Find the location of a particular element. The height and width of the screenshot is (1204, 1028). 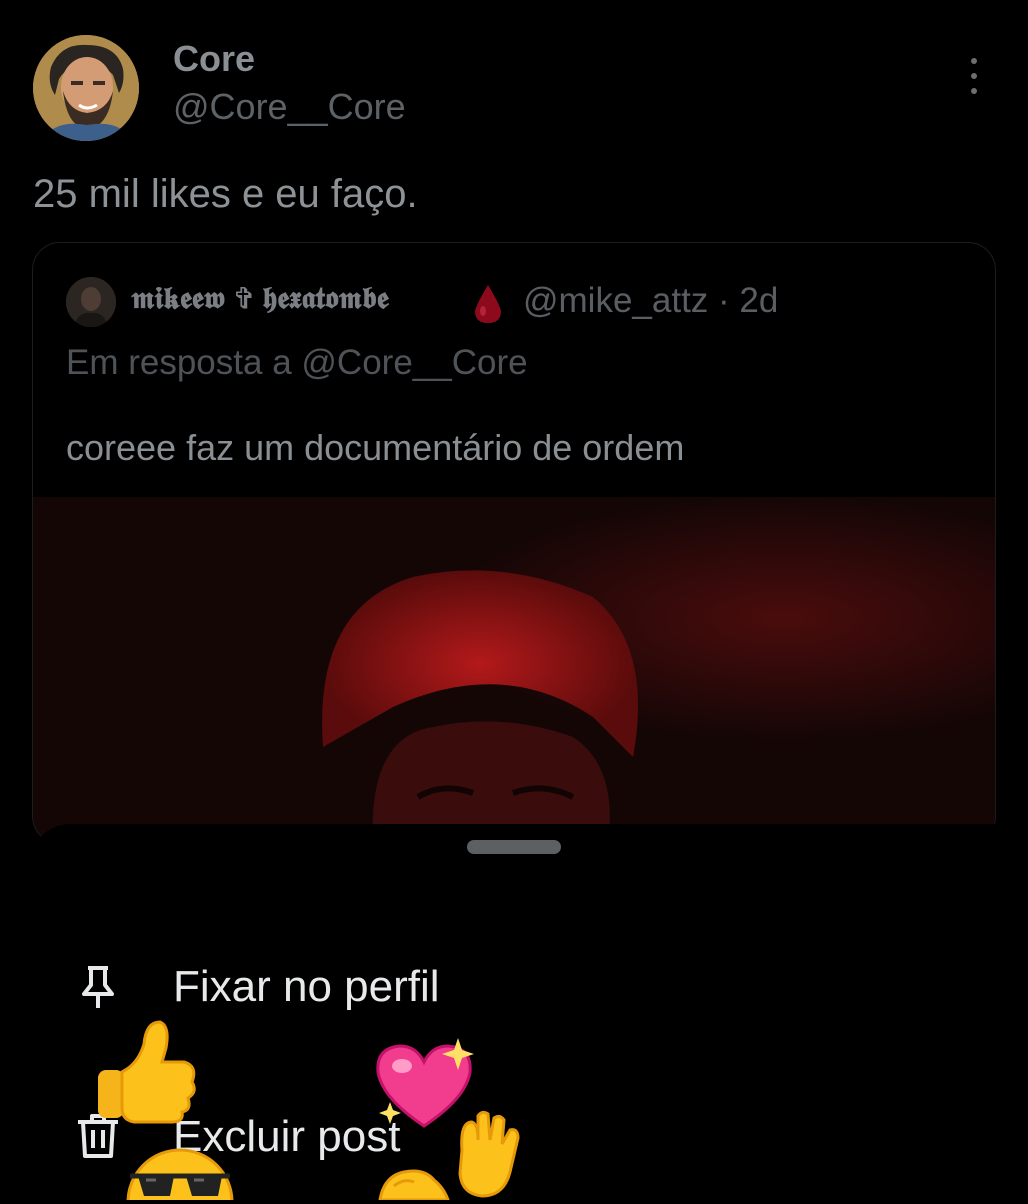

reply-context: Em resposta a @Core__Core is located at coordinates (297, 363).